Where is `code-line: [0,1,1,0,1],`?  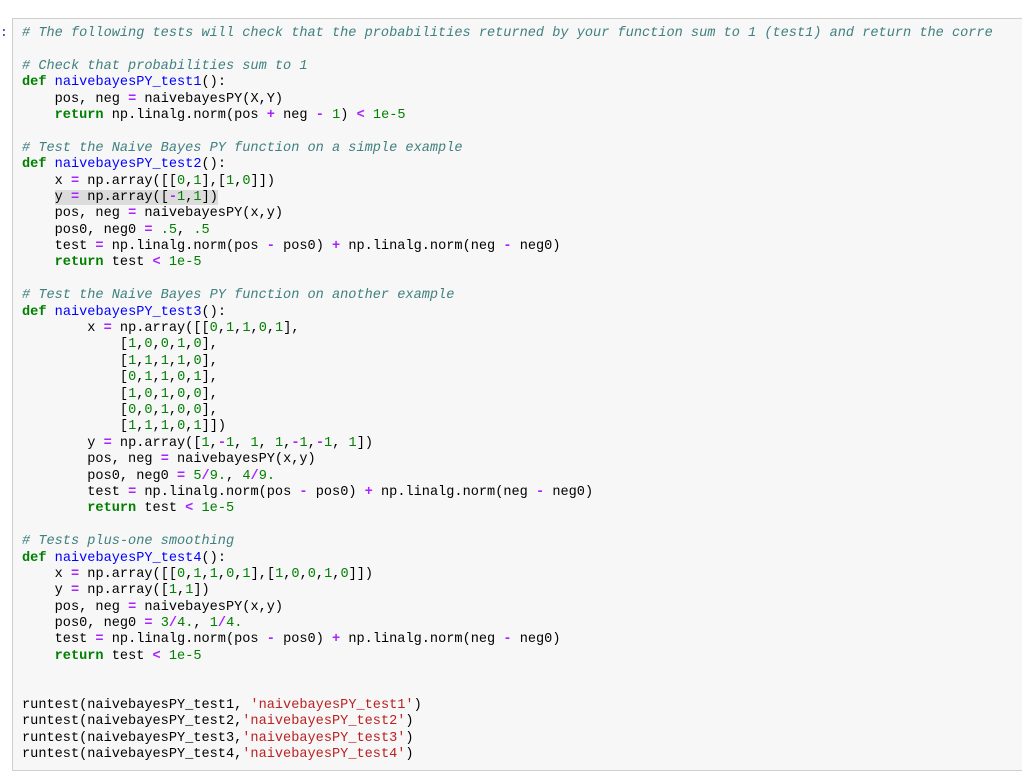 code-line: [0,1,1,0,1], is located at coordinates (507, 378).